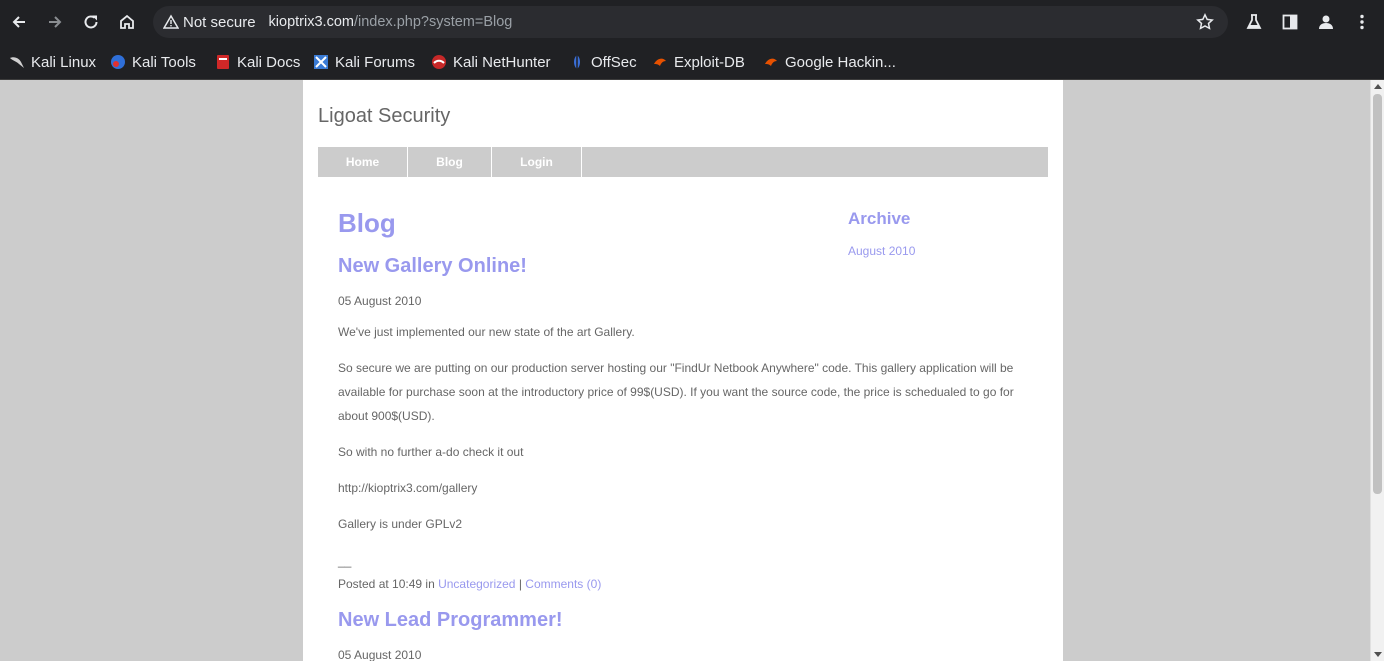 The height and width of the screenshot is (661, 1384). I want to click on exploit-db-icon, so click(660, 62).